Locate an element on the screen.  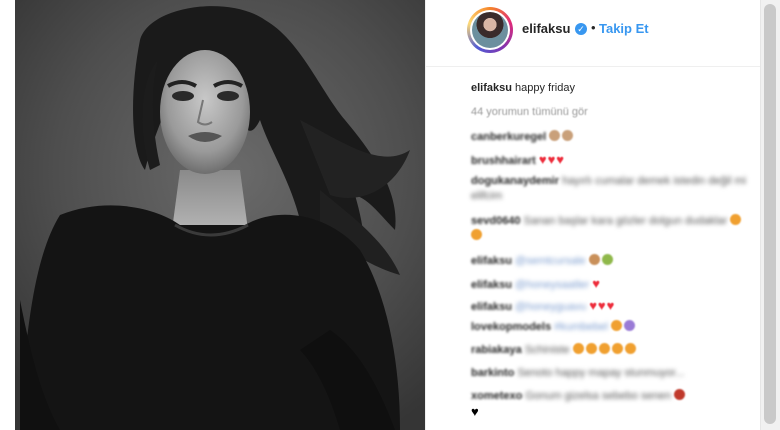
avatar-image is located at coordinates (490, 30).